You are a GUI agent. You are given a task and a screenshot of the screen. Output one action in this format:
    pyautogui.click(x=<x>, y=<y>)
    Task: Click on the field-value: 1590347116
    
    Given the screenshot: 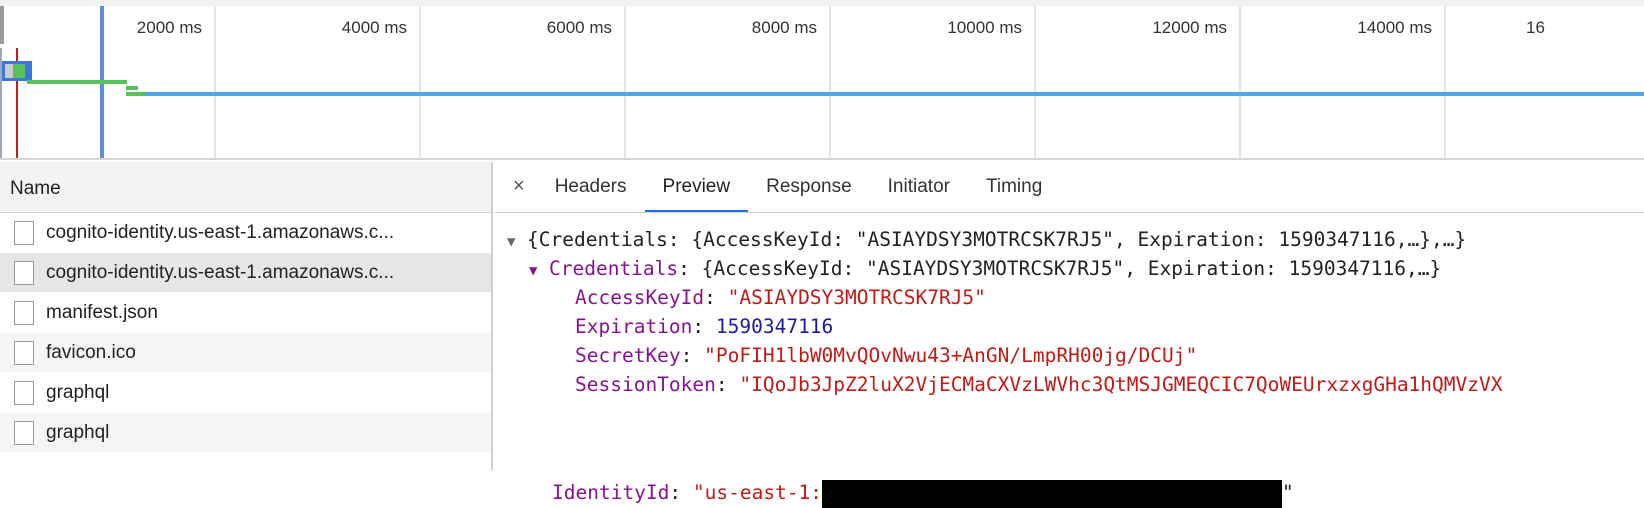 What is the action you would take?
    pyautogui.click(x=774, y=326)
    